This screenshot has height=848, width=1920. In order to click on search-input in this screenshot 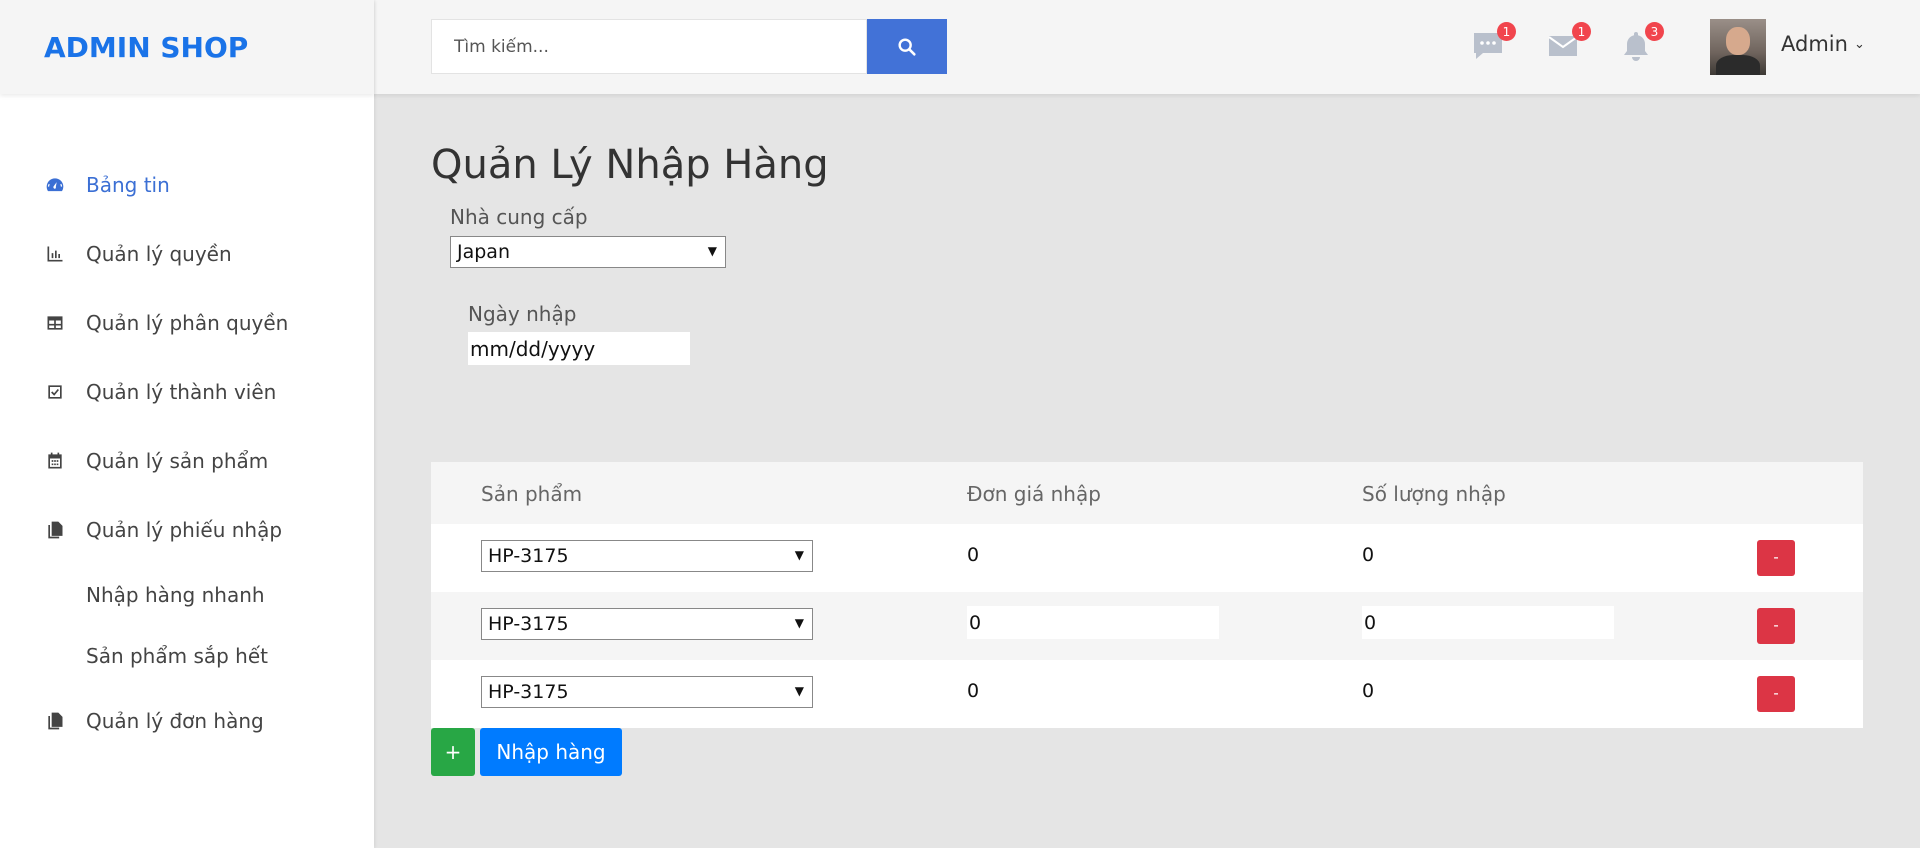, I will do `click(649, 46)`.